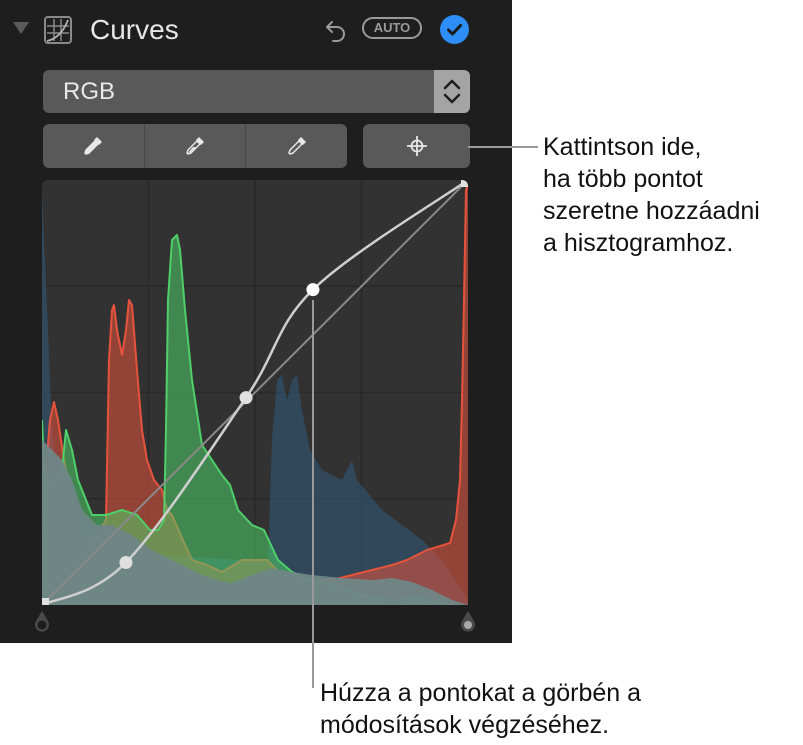 The image size is (803, 745). What do you see at coordinates (256, 91) in the screenshot?
I see `channel-select: RGB` at bounding box center [256, 91].